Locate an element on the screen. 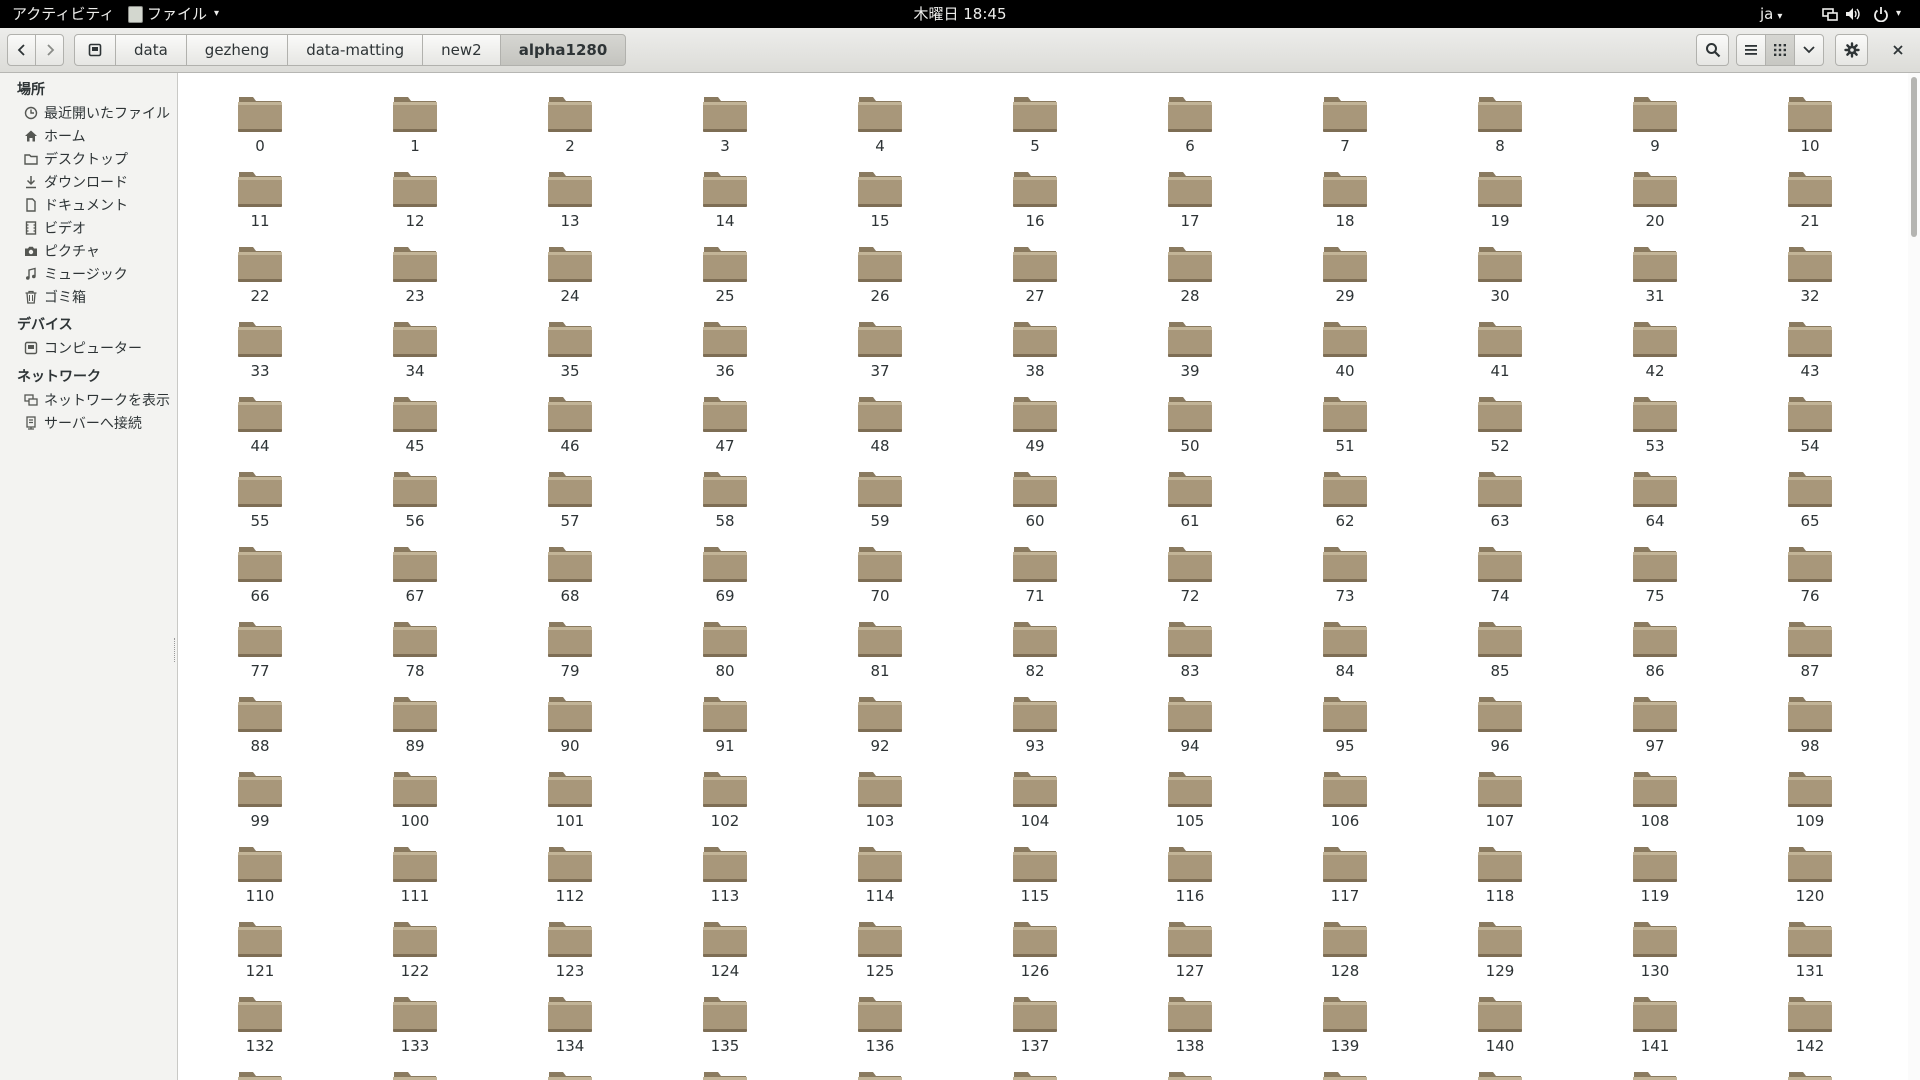  sidebar-item-downloads: ダウンロード is located at coordinates (76, 182).